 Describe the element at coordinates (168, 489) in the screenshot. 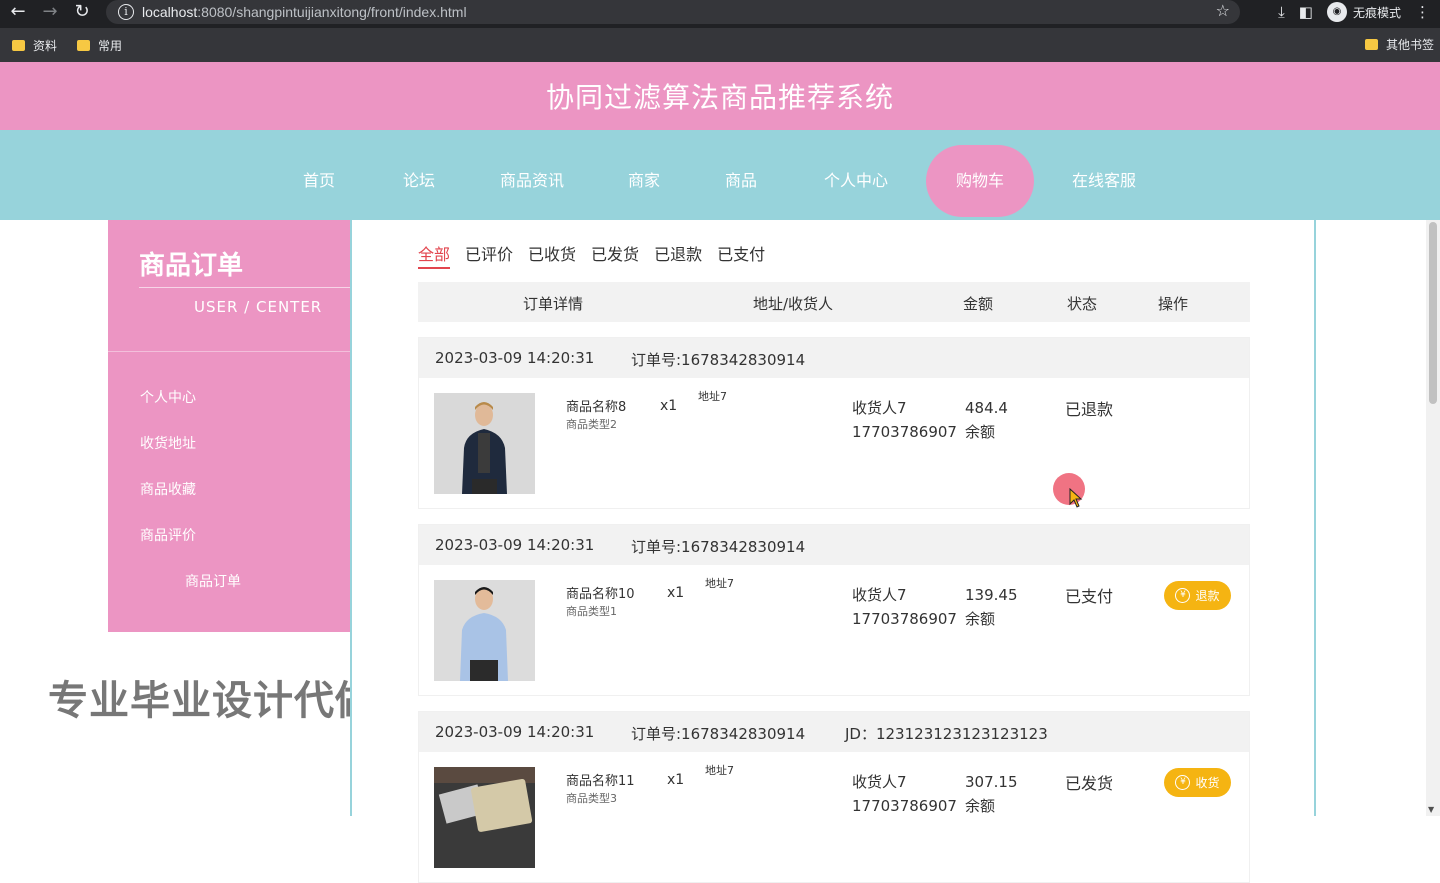

I see `sidebar-item-favorites: 商品收藏` at that location.